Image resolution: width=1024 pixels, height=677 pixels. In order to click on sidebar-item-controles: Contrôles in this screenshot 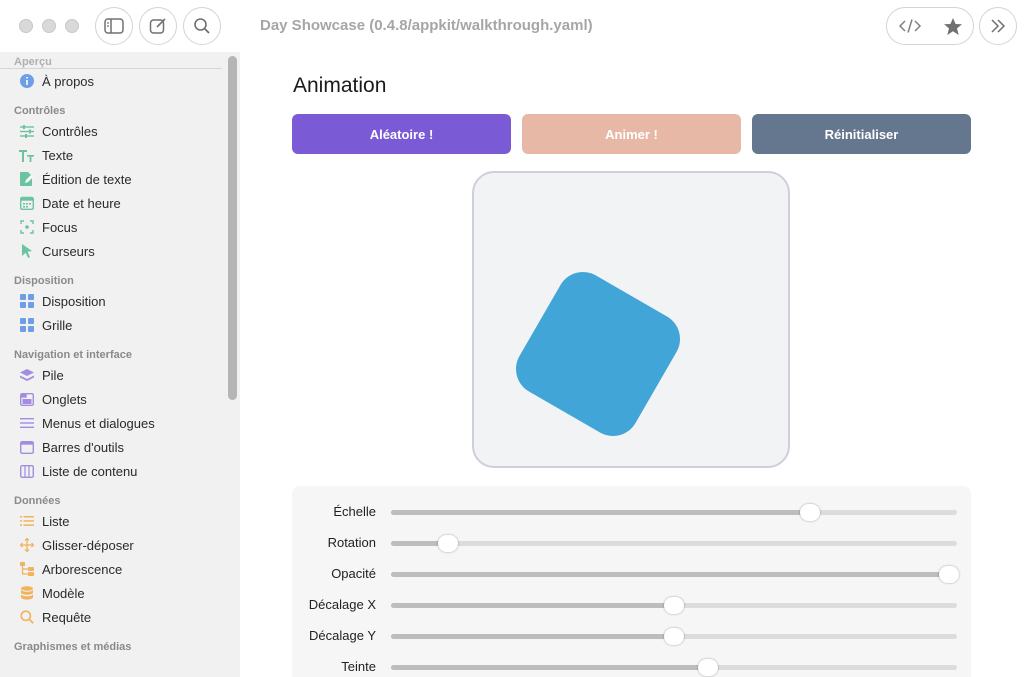, I will do `click(120, 131)`.